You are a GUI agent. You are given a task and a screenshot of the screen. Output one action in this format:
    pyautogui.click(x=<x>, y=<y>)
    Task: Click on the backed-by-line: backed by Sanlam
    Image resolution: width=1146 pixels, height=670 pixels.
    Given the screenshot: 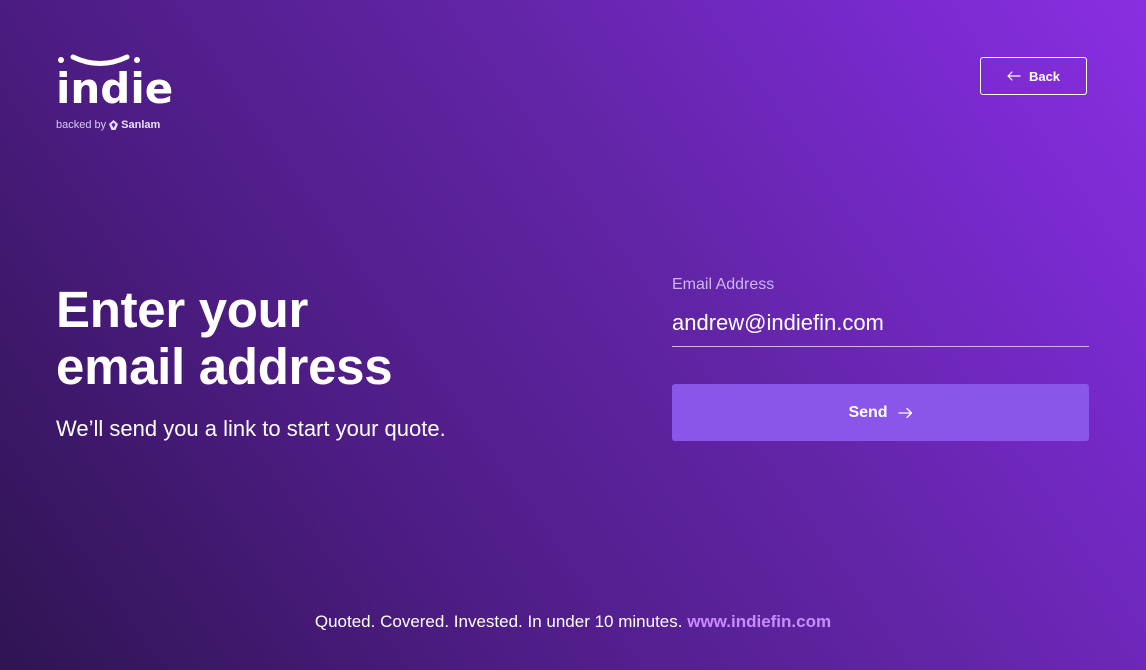 What is the action you would take?
    pyautogui.click(x=108, y=125)
    